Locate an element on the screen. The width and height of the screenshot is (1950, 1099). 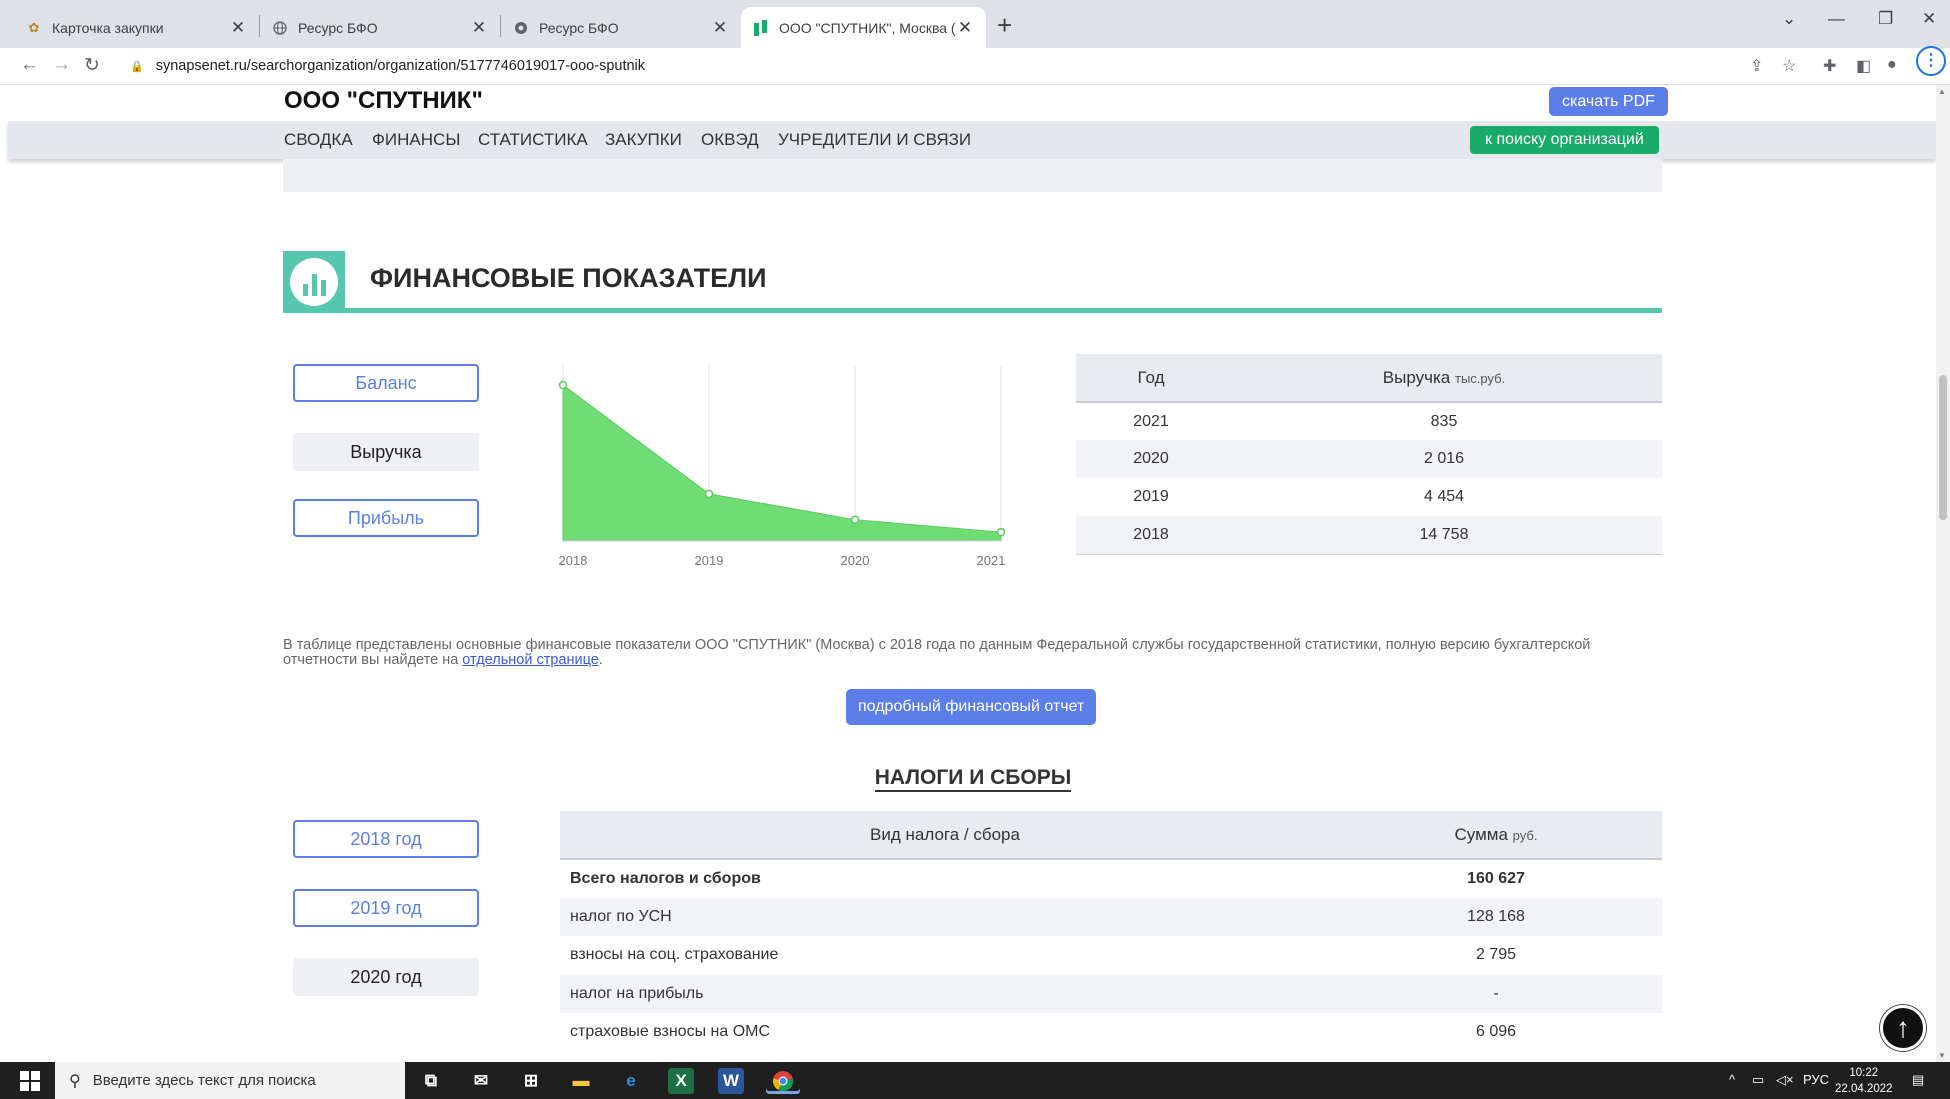
table-row: 2018 14 758 is located at coordinates (1369, 535).